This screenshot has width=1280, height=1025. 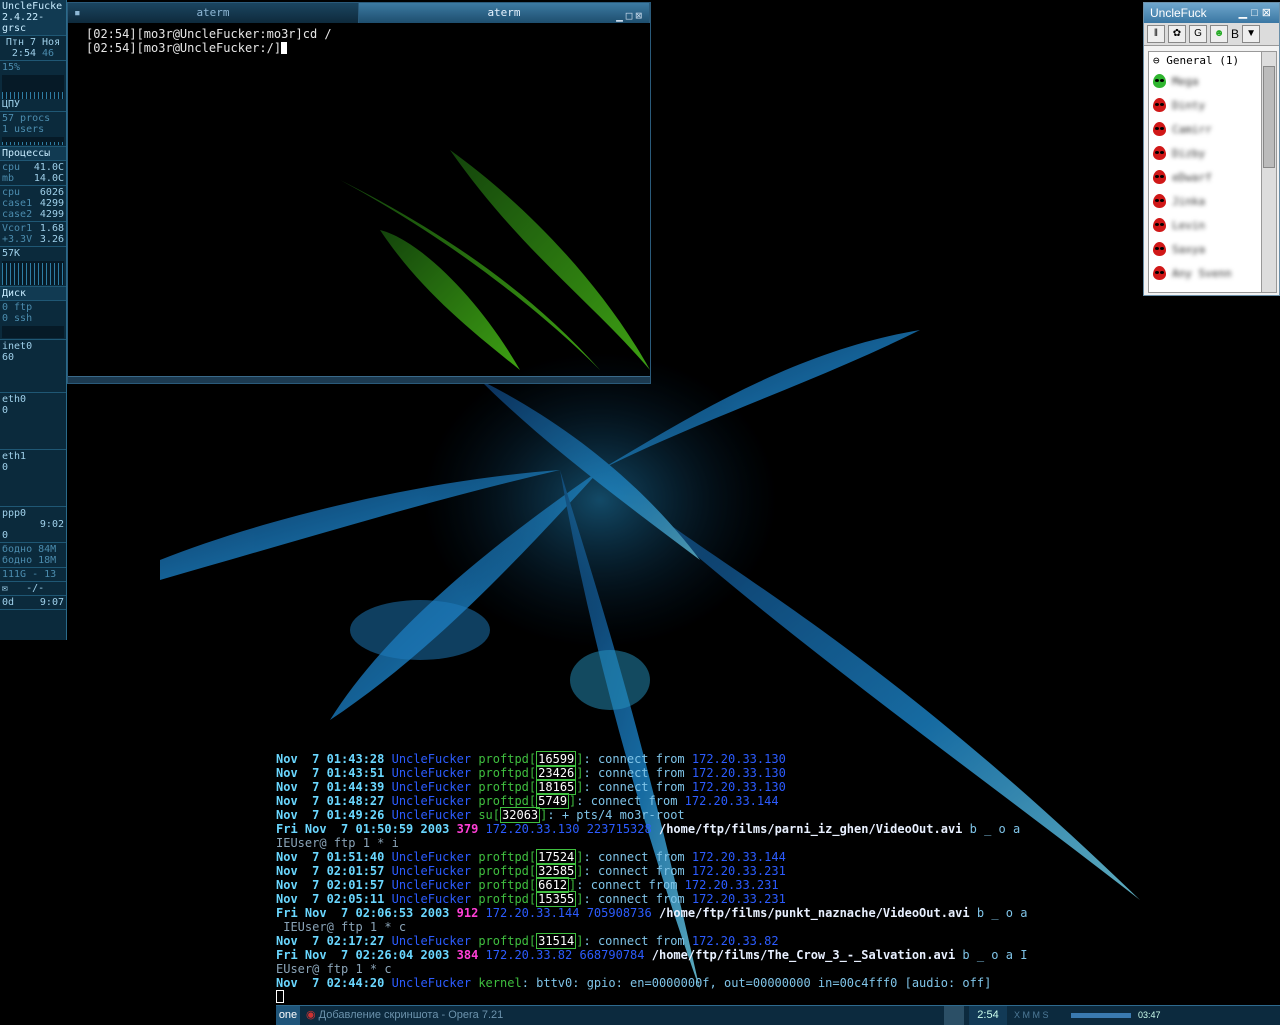 I want to click on buddy-item: Camirr, so click(x=1206, y=129).